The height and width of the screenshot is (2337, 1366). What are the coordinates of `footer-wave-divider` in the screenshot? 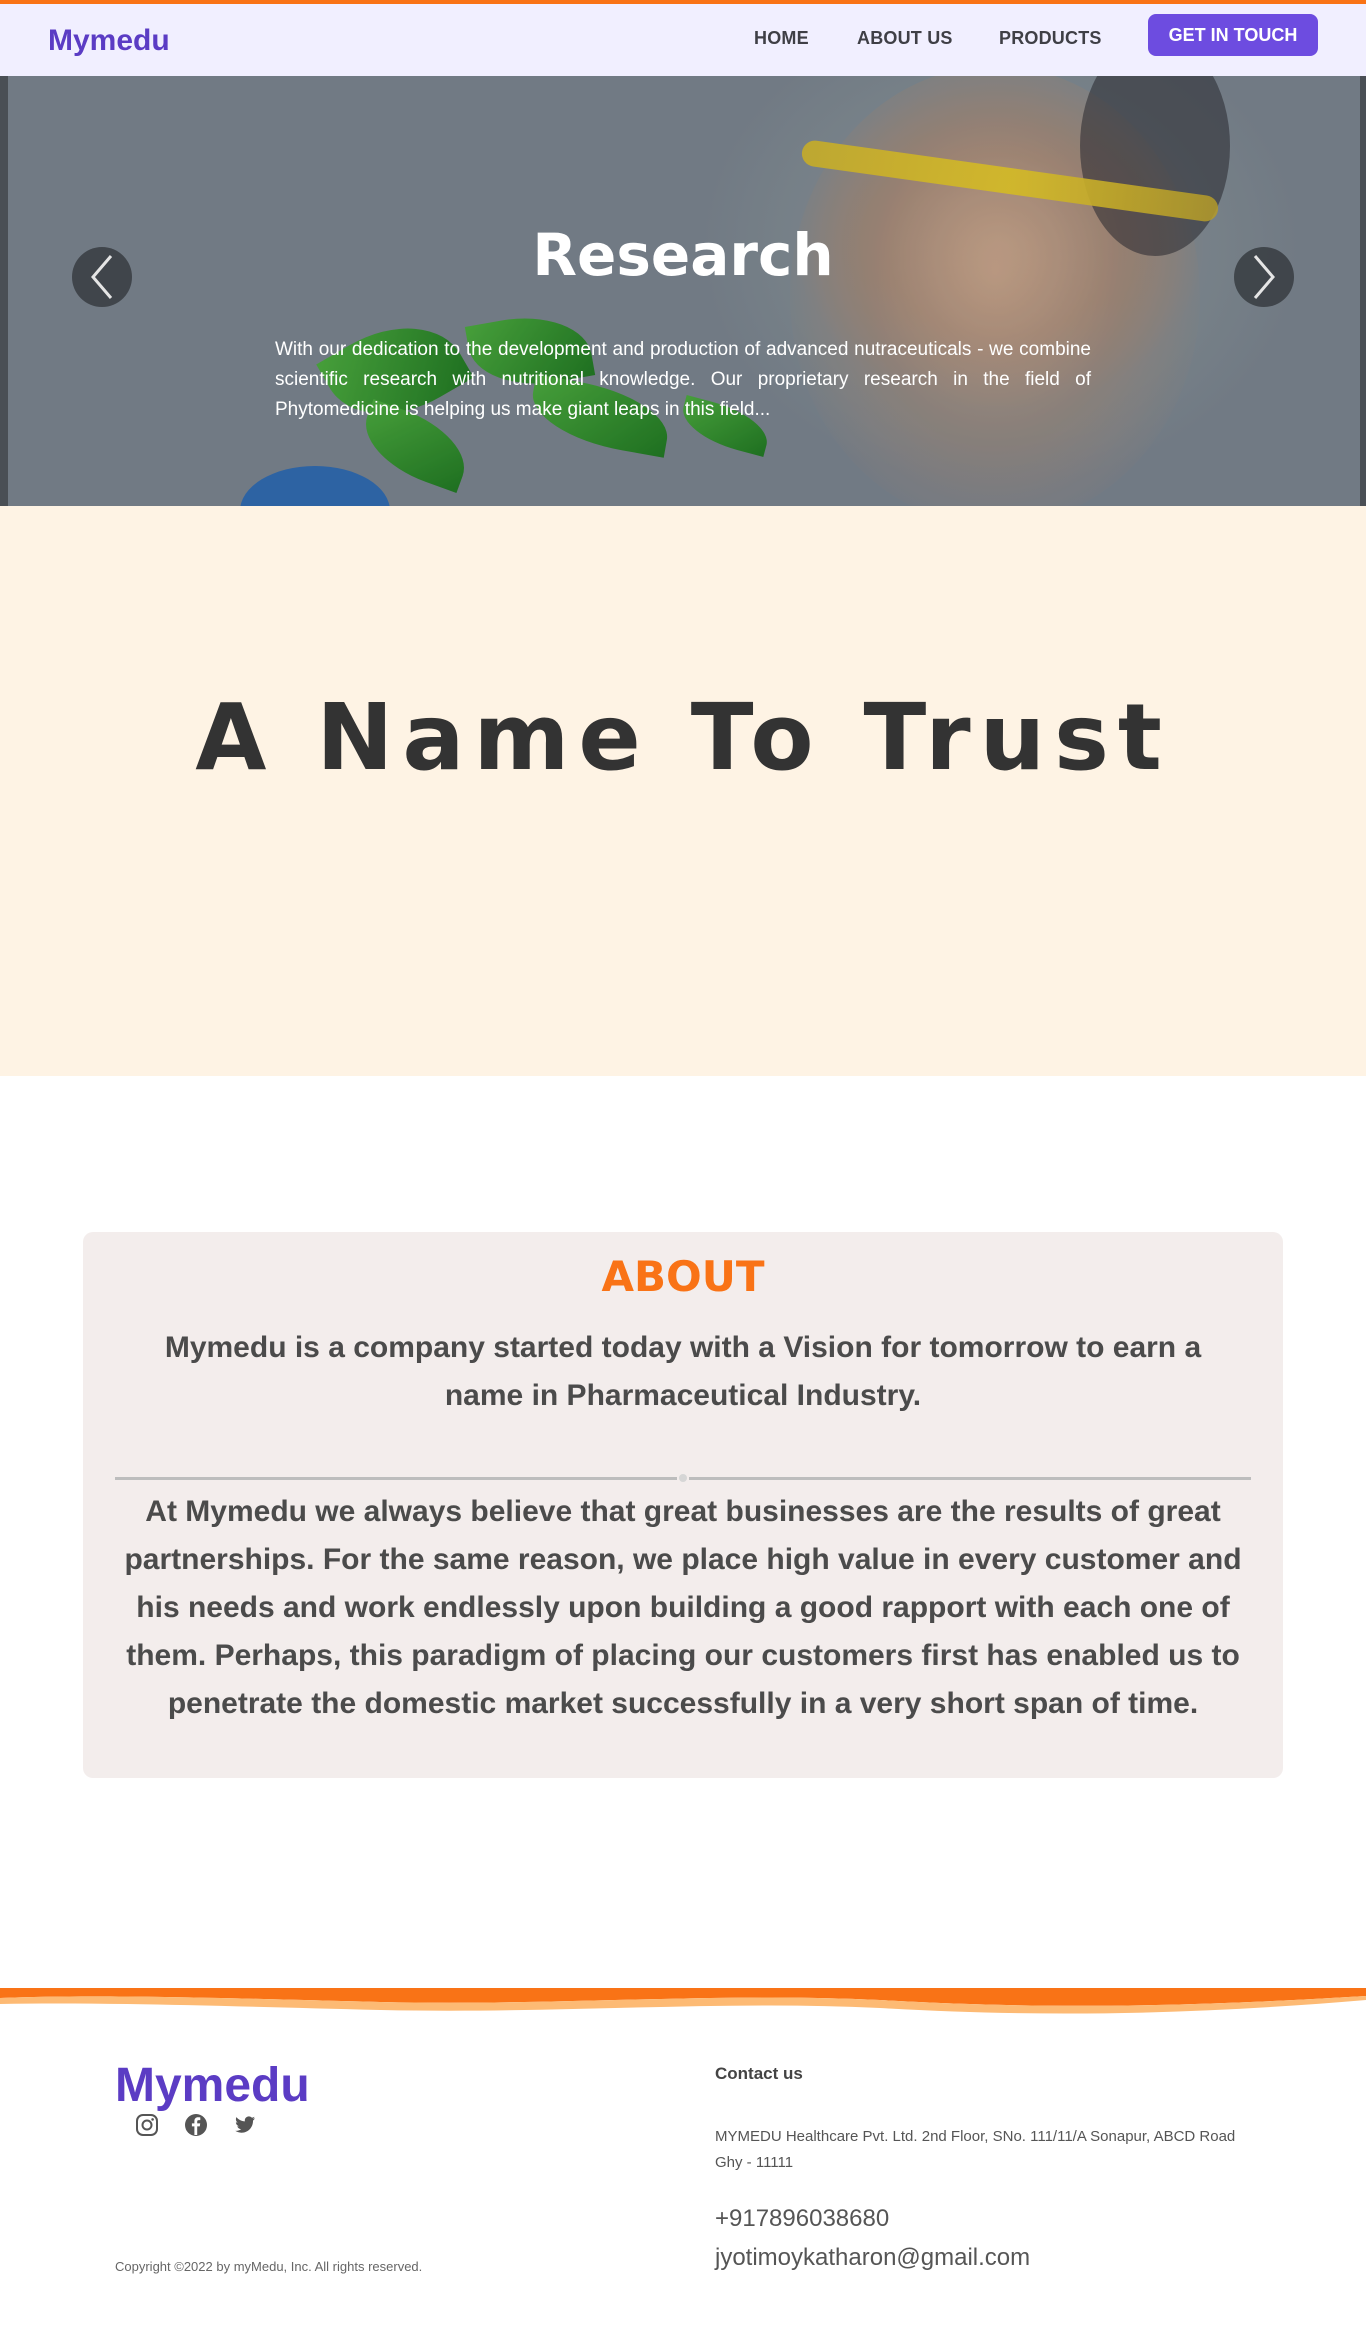 It's located at (683, 2001).